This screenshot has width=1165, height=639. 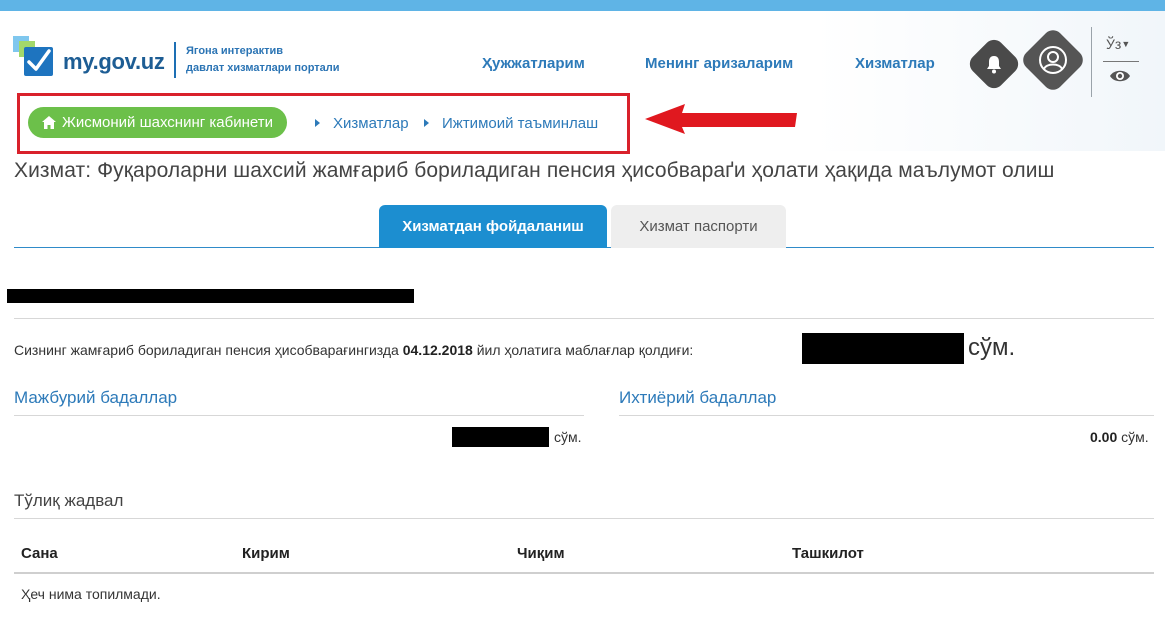 What do you see at coordinates (721, 119) in the screenshot?
I see `annotation-arrow-icon` at bounding box center [721, 119].